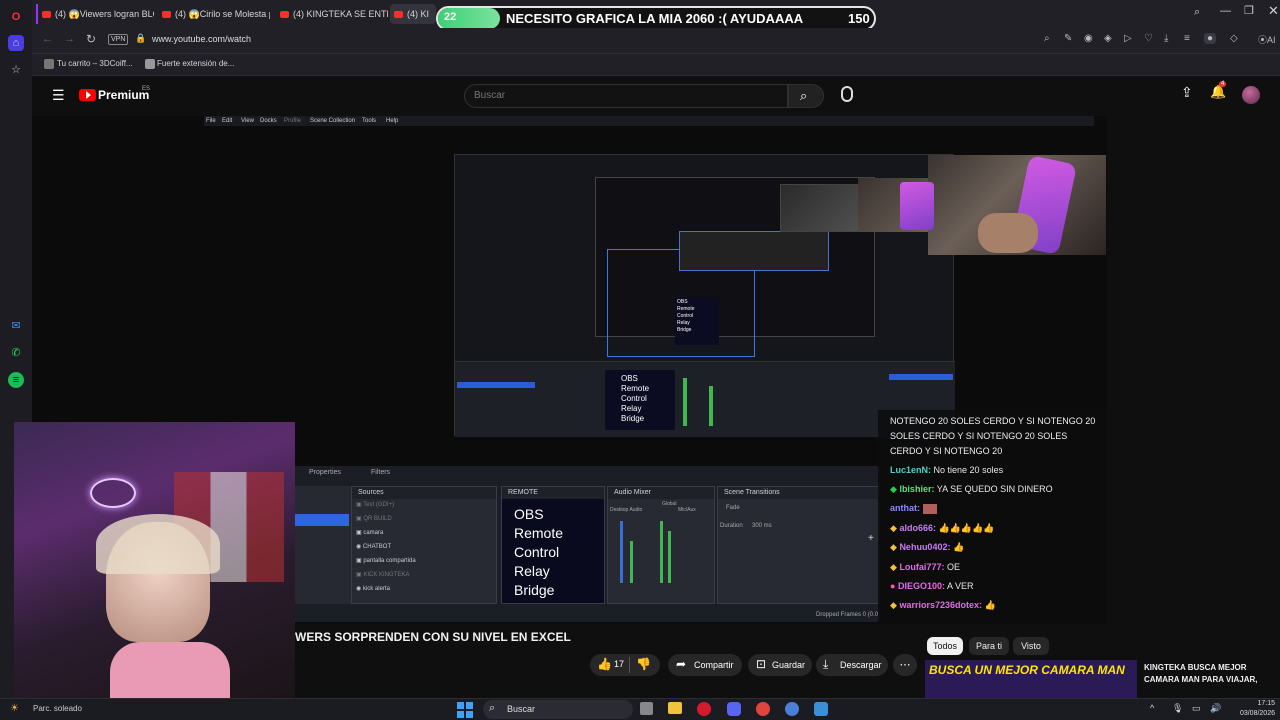  I want to click on forward-icon: →, so click(69, 39).